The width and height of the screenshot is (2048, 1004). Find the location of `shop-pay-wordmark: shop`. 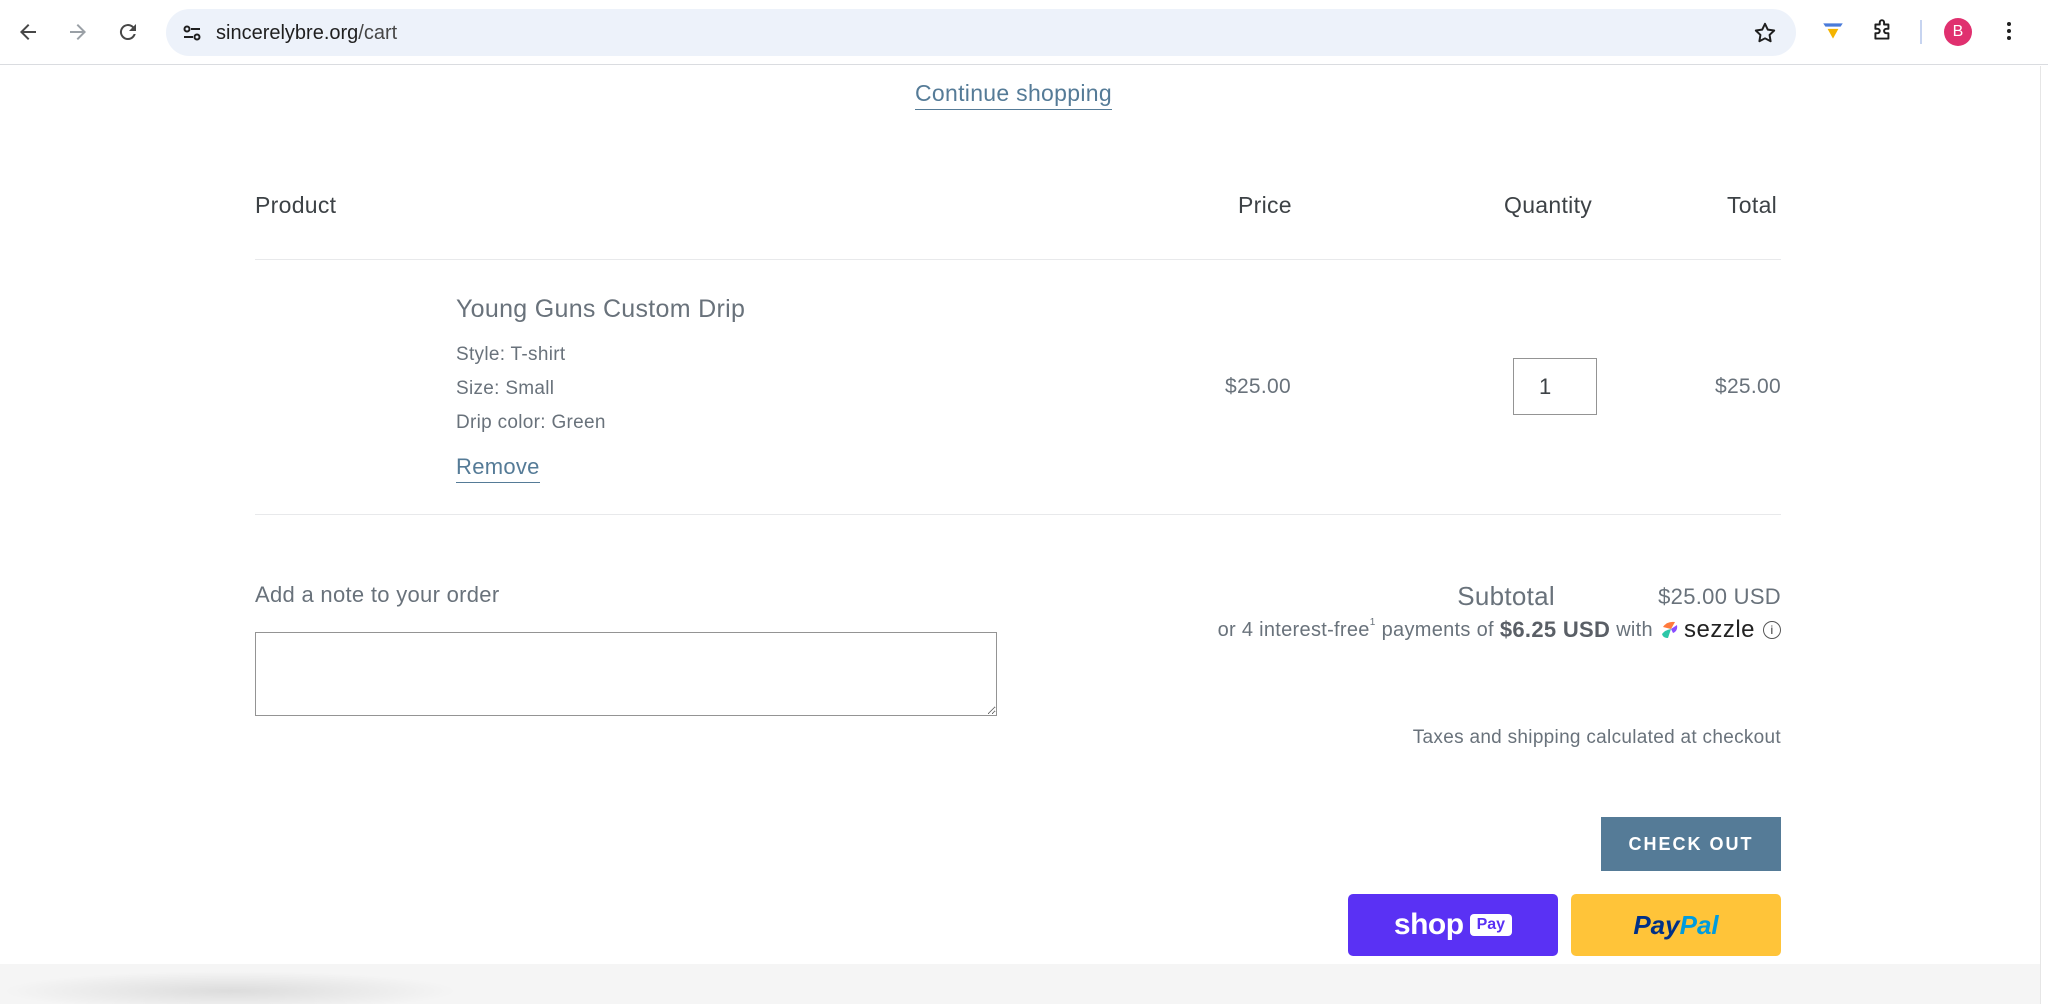

shop-pay-wordmark: shop is located at coordinates (1428, 924).